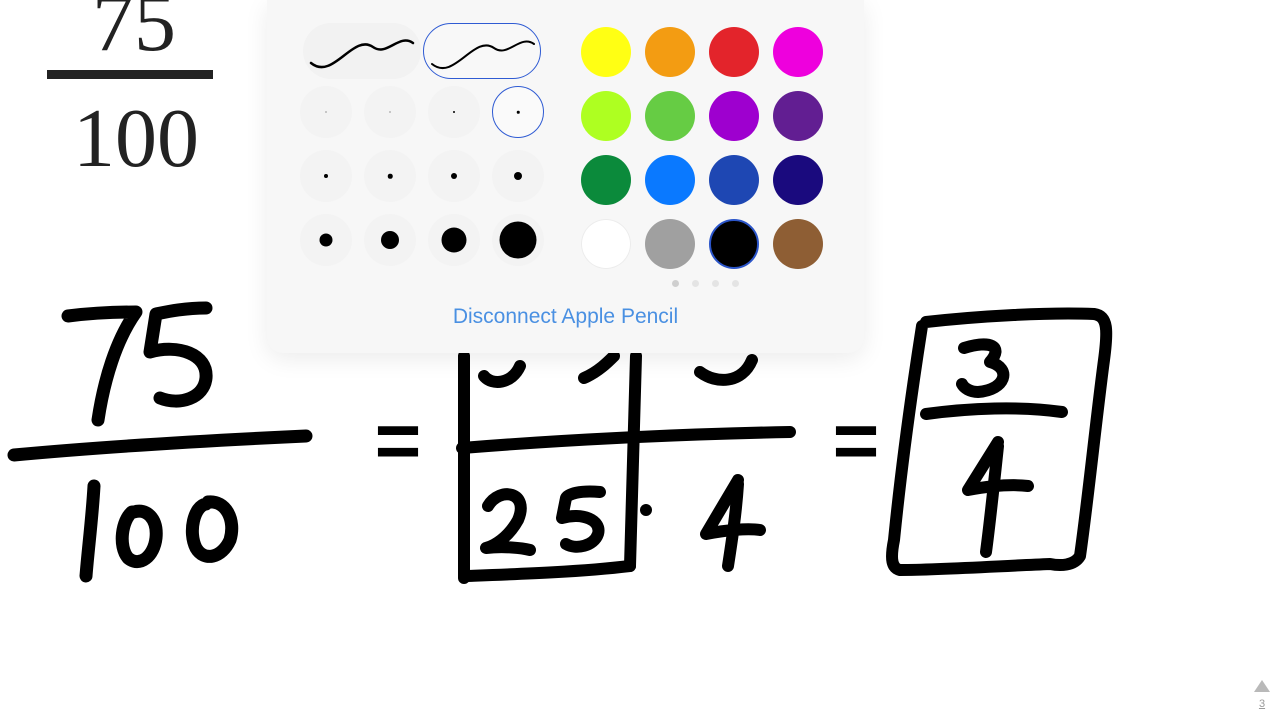 The image size is (1280, 720). Describe the element at coordinates (483, 55) in the screenshot. I see `tapered-curve-stroke-icon` at that location.